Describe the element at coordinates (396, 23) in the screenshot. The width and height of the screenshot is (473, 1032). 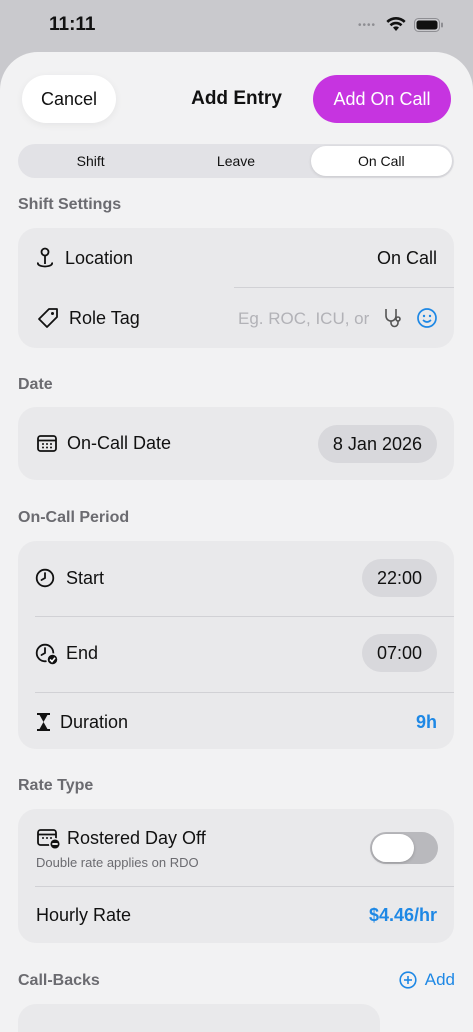
I see `wifi-icon` at that location.